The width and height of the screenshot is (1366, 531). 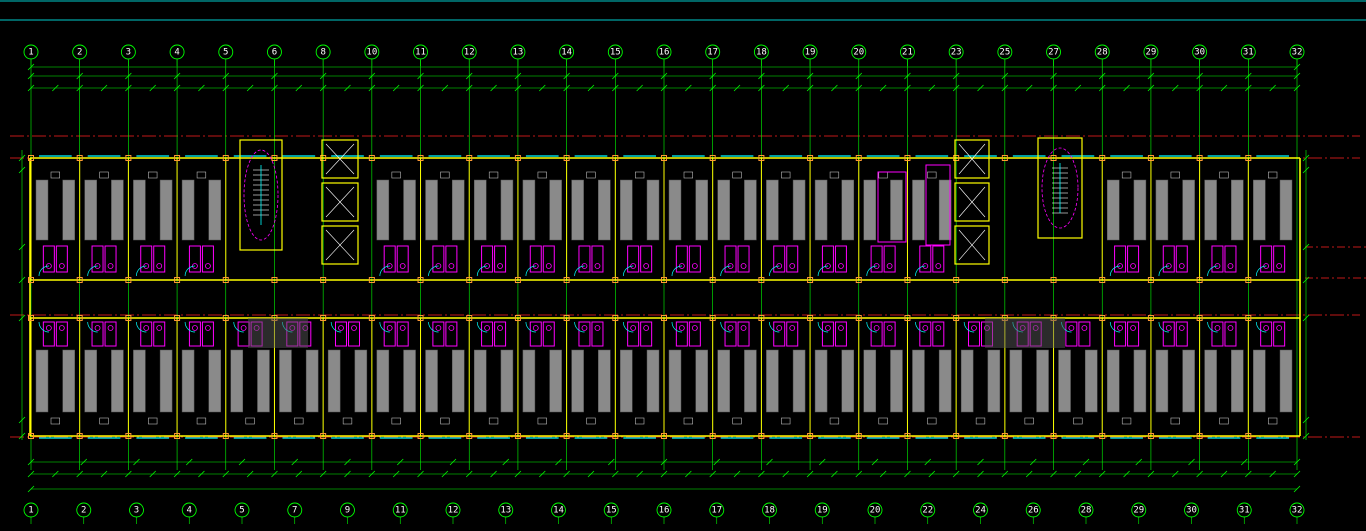 What do you see at coordinates (1004, 53) in the screenshot?
I see `axis-label: 25` at bounding box center [1004, 53].